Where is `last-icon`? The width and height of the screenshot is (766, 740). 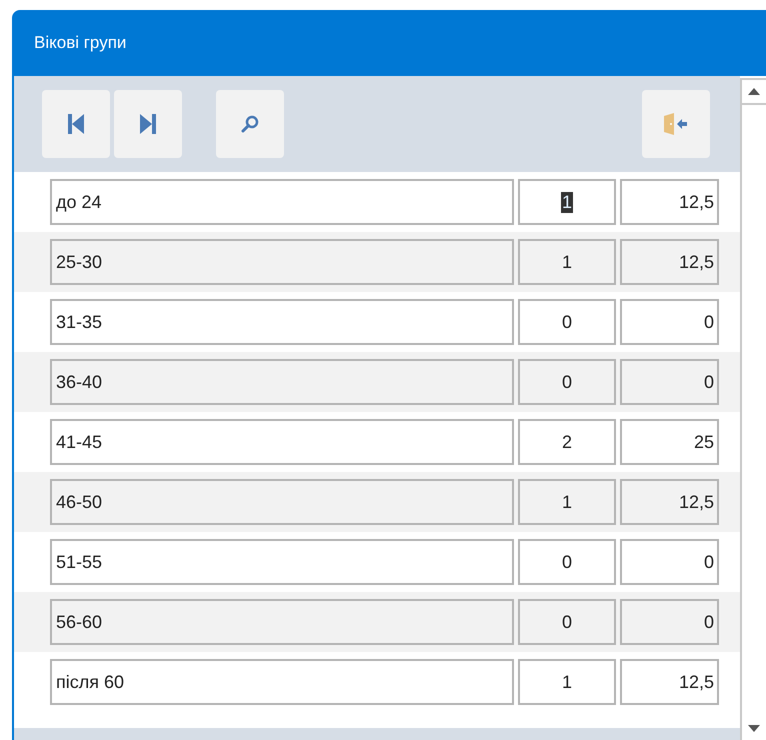 last-icon is located at coordinates (148, 124).